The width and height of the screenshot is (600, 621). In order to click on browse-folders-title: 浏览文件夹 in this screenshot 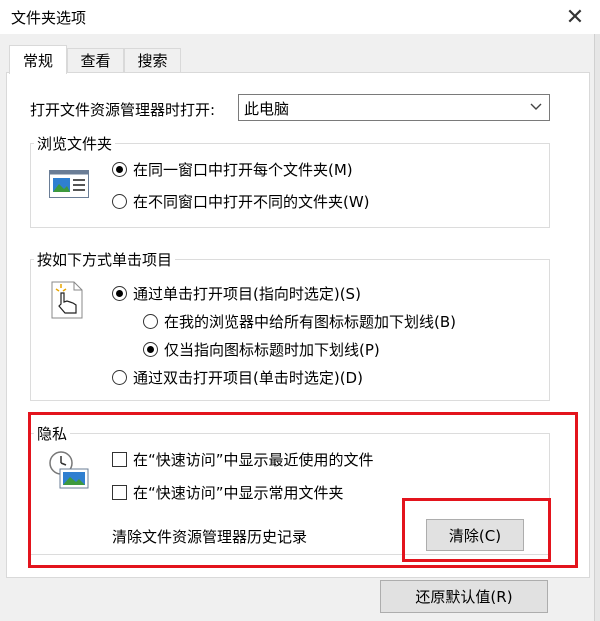, I will do `click(75, 143)`.